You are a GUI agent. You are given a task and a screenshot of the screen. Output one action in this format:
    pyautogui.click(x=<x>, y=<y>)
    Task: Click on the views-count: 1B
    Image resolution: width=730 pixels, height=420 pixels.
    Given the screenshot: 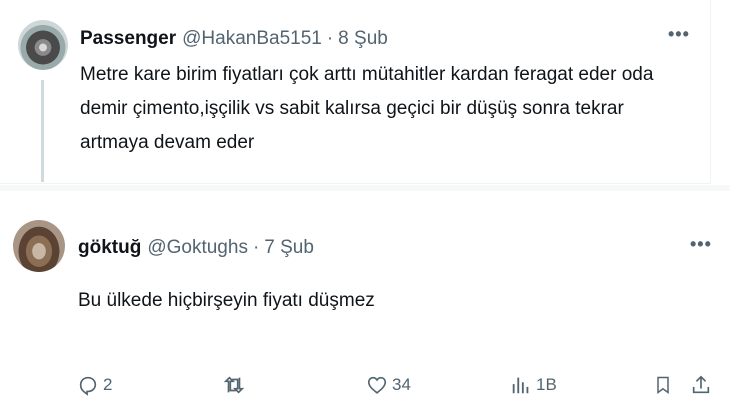 What is the action you would take?
    pyautogui.click(x=546, y=384)
    